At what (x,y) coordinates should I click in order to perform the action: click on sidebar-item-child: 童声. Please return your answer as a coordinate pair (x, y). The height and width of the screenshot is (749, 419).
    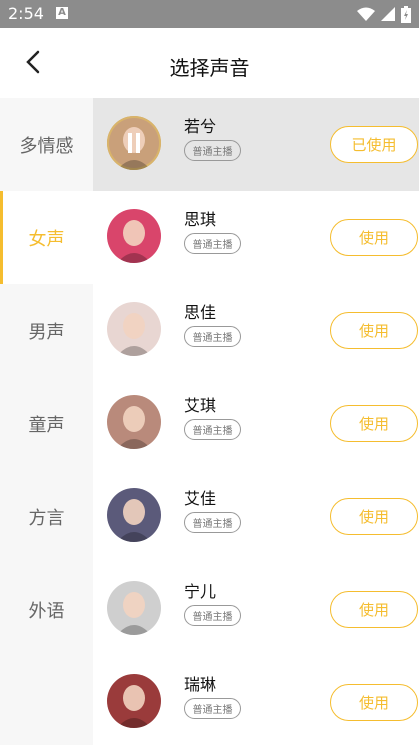
    Looking at the image, I should click on (46, 423).